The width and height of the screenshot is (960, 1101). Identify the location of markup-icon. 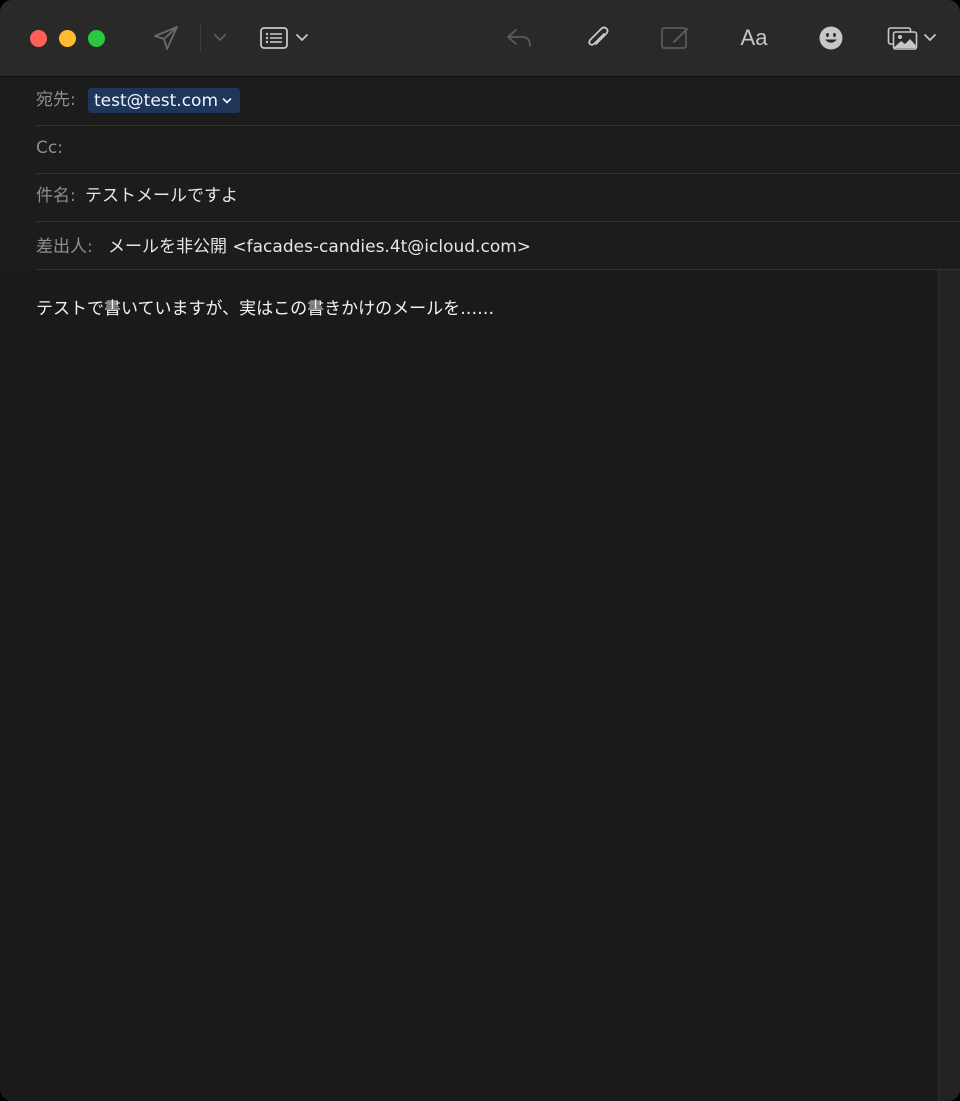
(674, 38).